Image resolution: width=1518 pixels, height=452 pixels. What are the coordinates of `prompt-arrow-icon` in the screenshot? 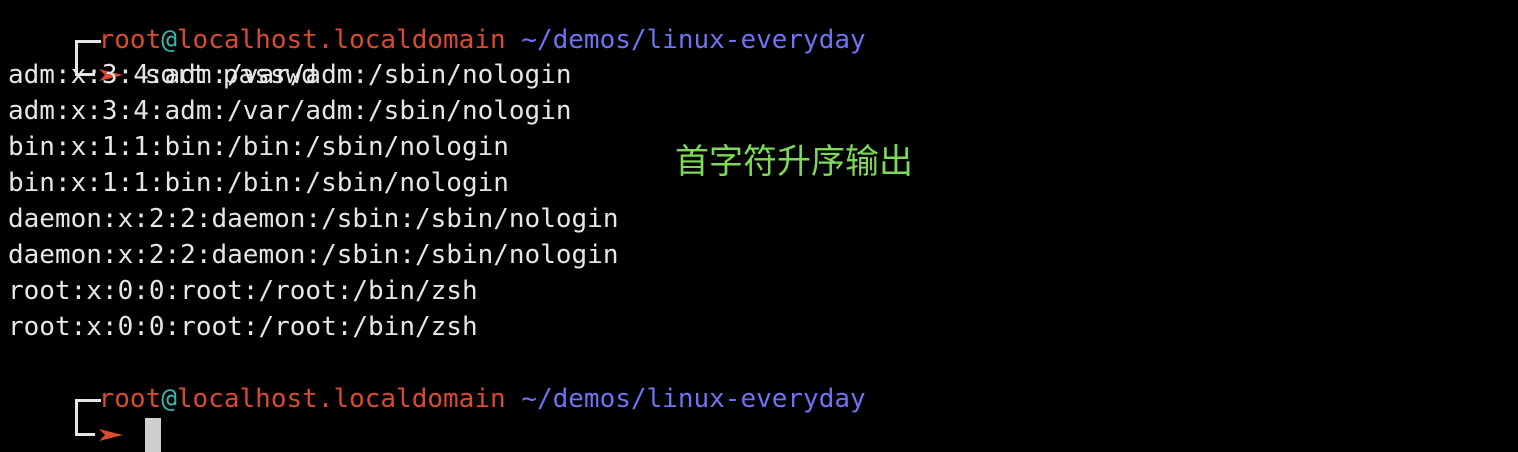 It's located at (110, 434).